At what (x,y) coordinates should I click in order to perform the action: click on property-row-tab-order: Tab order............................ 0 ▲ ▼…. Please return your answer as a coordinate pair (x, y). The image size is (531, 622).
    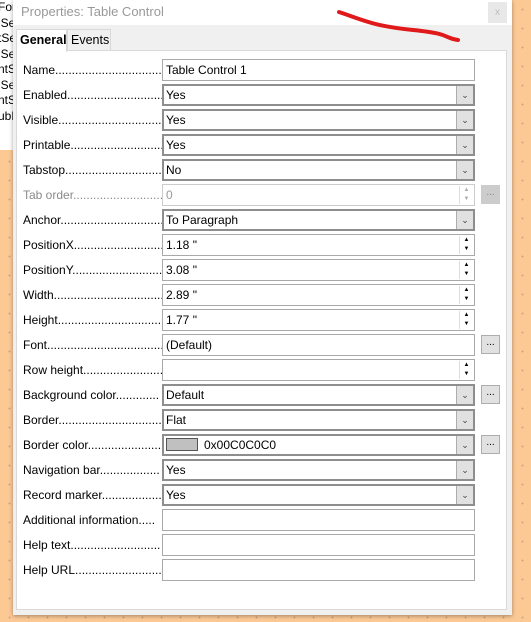
    Looking at the image, I should click on (262, 195).